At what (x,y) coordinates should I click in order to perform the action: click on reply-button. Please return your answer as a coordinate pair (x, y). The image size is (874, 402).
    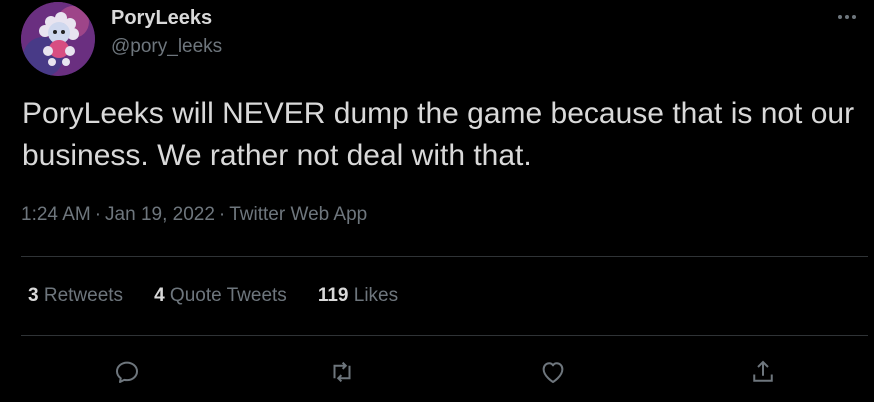
    Looking at the image, I should click on (127, 372).